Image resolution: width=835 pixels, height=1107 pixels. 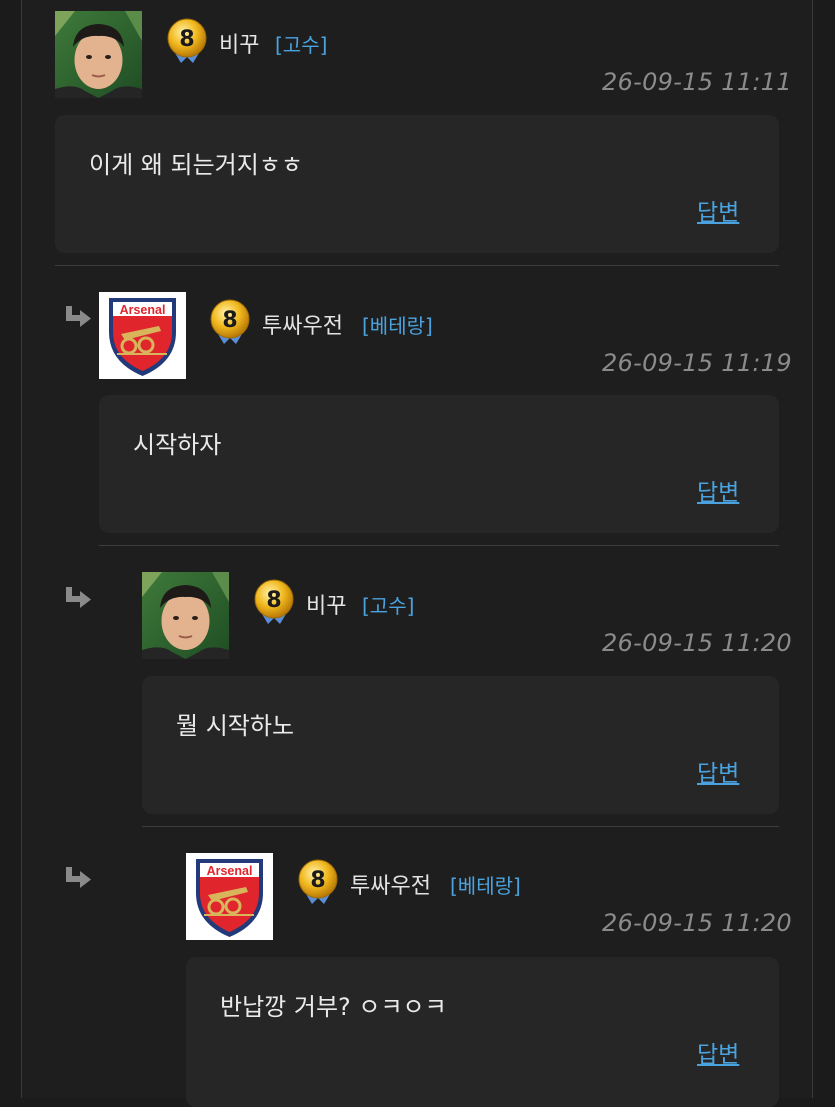 I want to click on comment-timestamp: 26-09-15 11:19, so click(x=697, y=363).